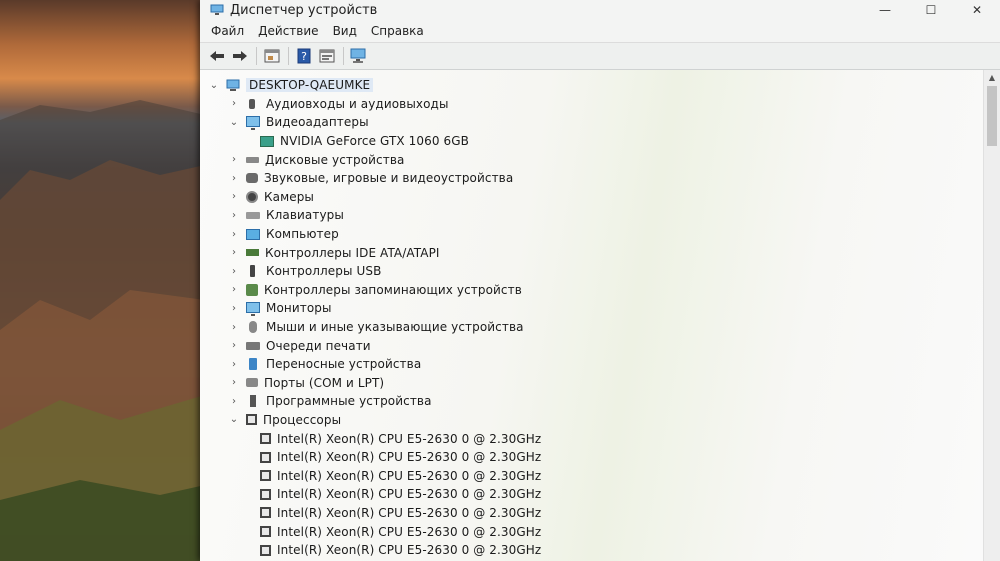  Describe the element at coordinates (345, 31) in the screenshot. I see `menu-view: Вид` at that location.